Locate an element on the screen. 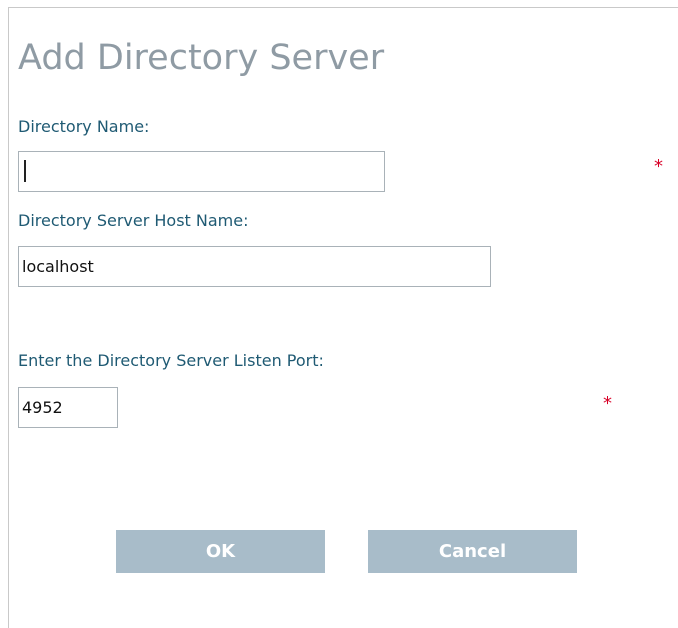  listen-port-input is located at coordinates (68, 407).